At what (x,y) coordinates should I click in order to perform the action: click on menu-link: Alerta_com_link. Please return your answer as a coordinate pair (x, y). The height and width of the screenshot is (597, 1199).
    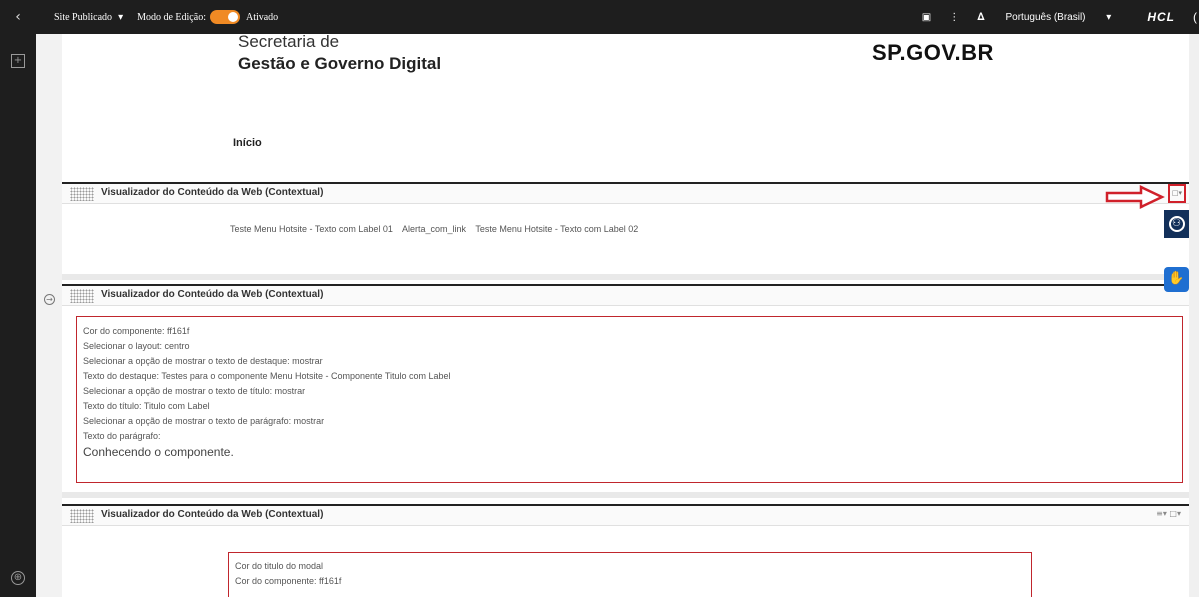
    Looking at the image, I should click on (434, 229).